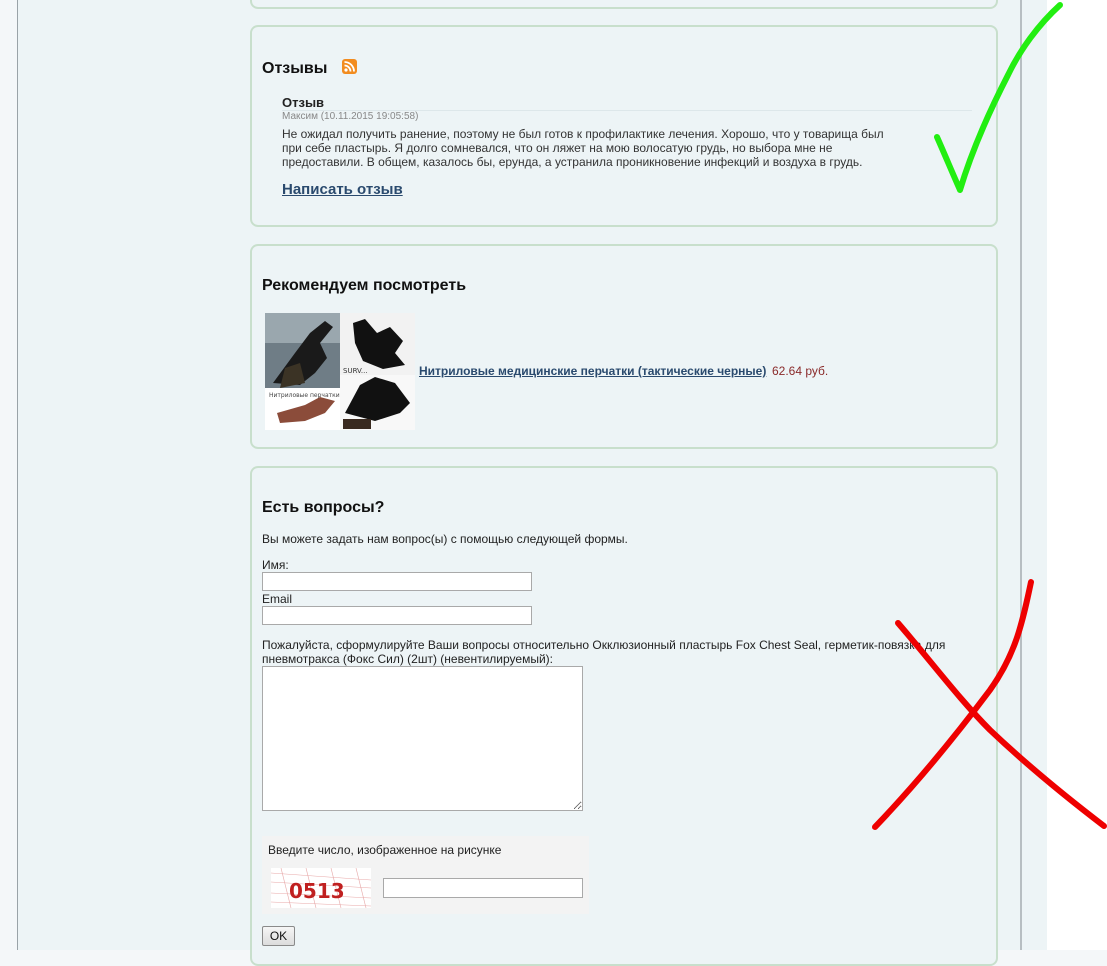  What do you see at coordinates (422, 738) in the screenshot?
I see `question-textarea` at bounding box center [422, 738].